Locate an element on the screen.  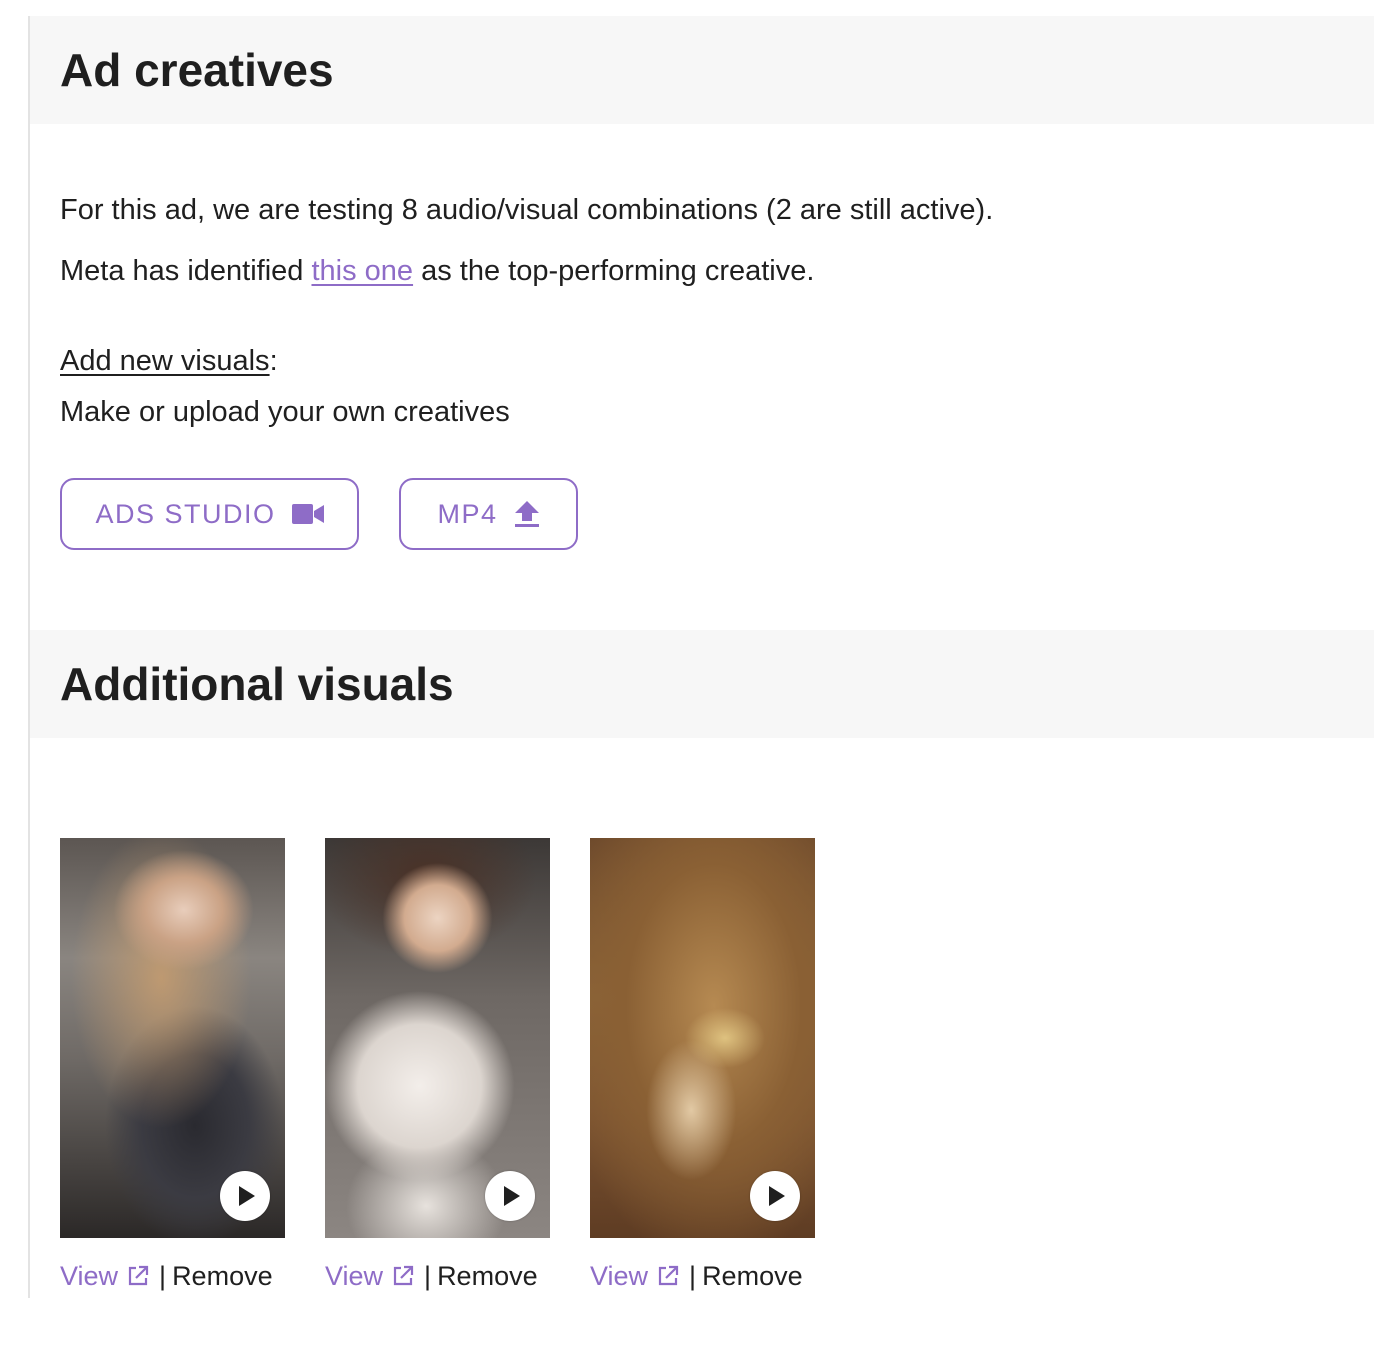
add-new-visuals-line: Add new visuals: is located at coordinates (169, 361).